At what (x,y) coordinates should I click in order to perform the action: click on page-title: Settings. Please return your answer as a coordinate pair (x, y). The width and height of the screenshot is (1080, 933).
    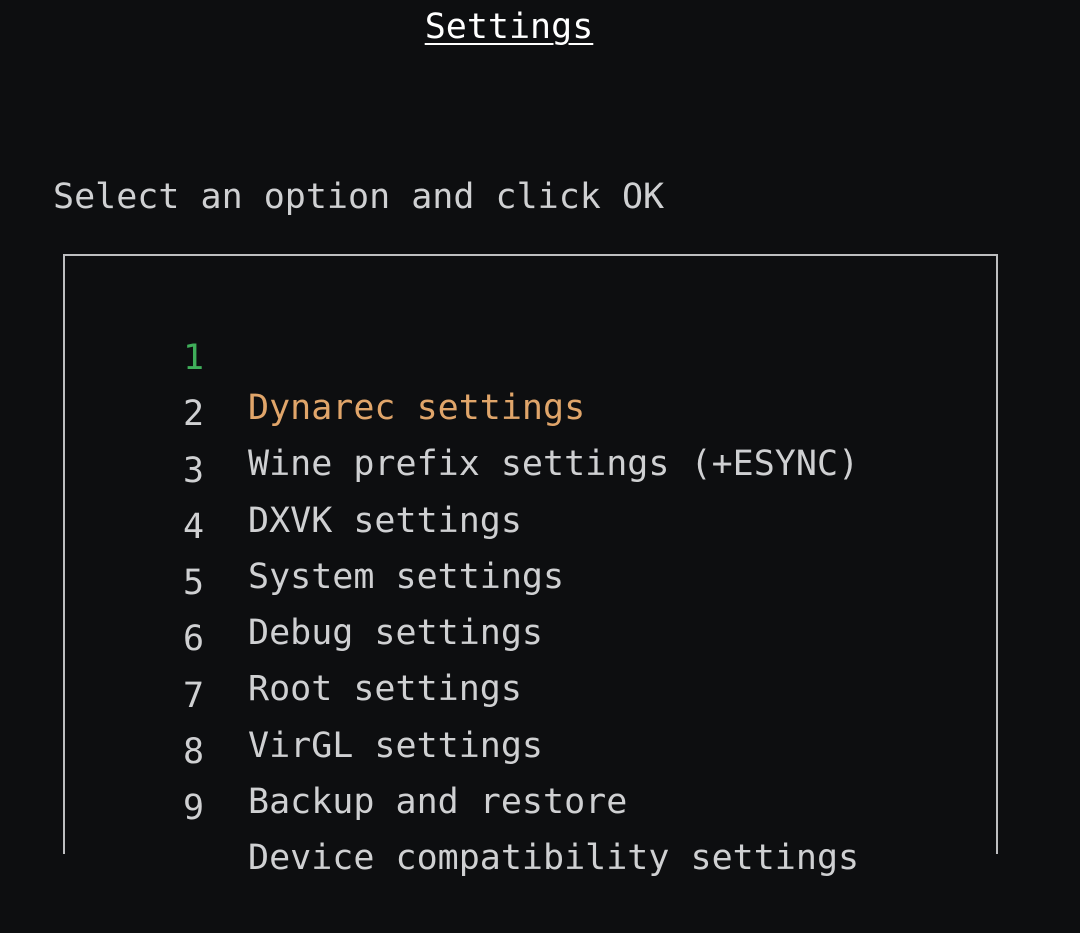
    Looking at the image, I should click on (509, 27).